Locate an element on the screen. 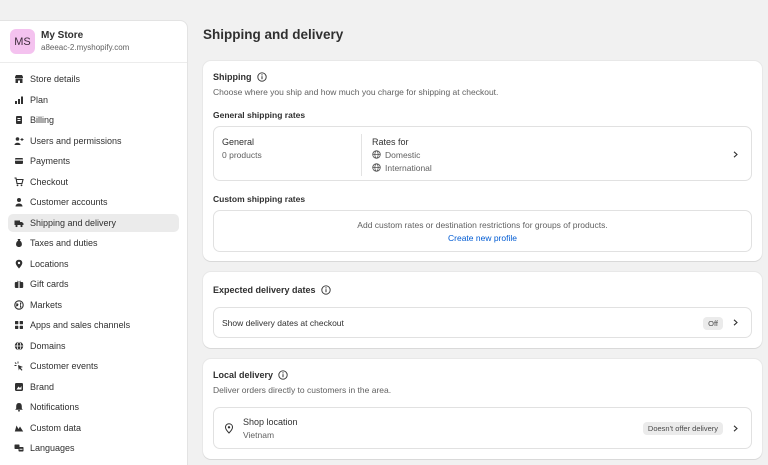 Image resolution: width=768 pixels, height=465 pixels. apps-icon is located at coordinates (19, 325).